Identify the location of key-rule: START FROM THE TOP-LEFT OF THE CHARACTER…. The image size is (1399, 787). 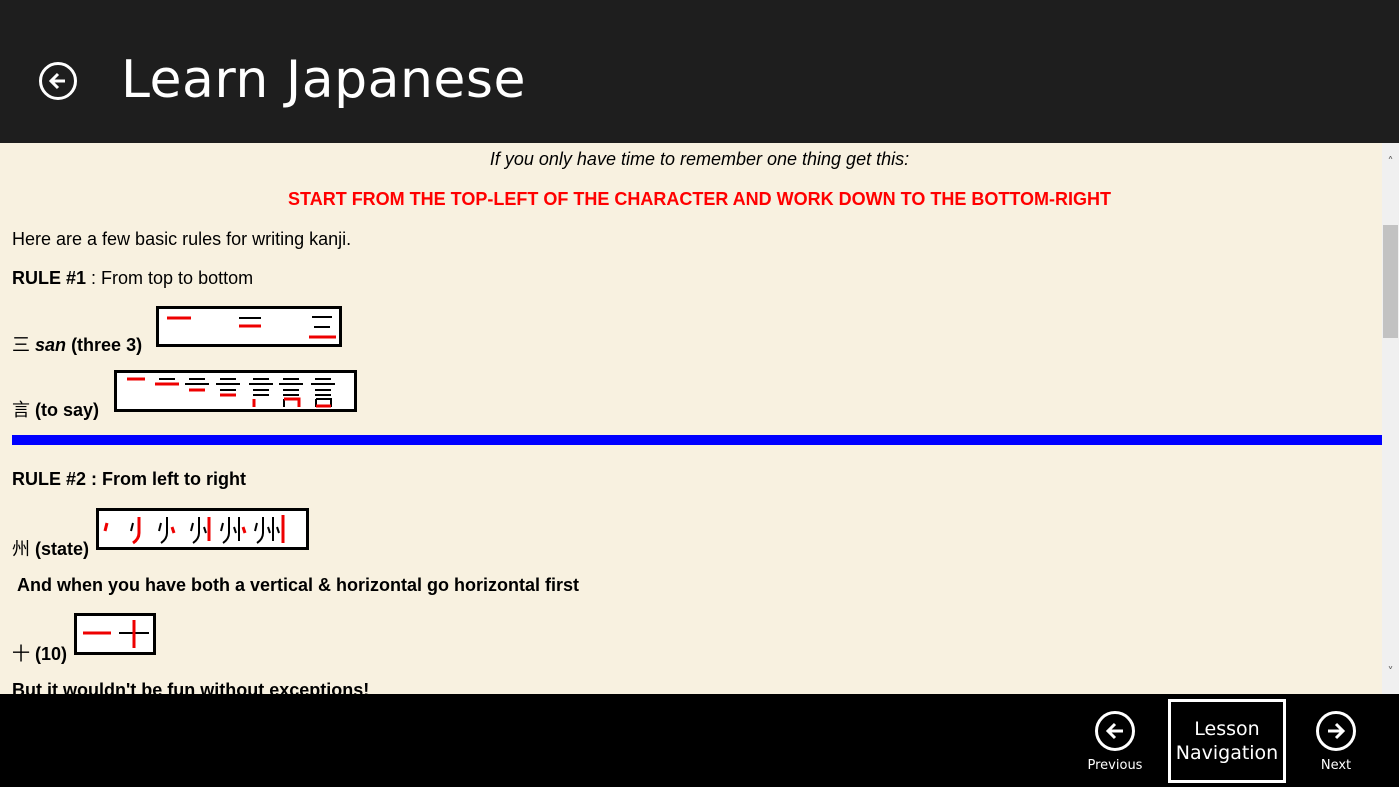
(699, 199).